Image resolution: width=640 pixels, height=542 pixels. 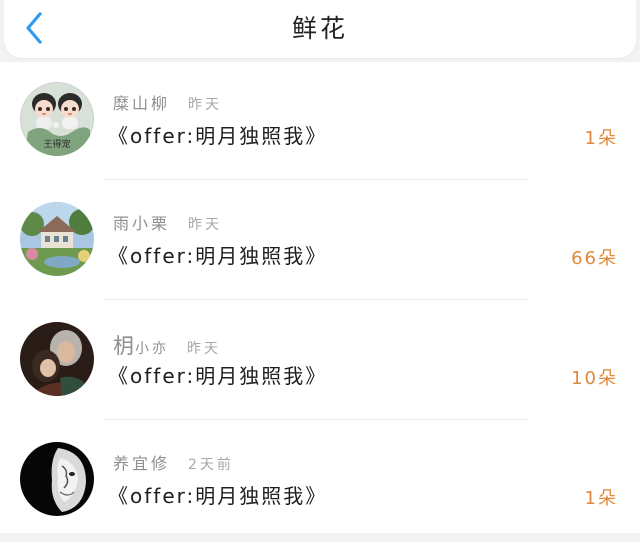 I want to click on user-name: 枂小亦, so click(x=141, y=345).